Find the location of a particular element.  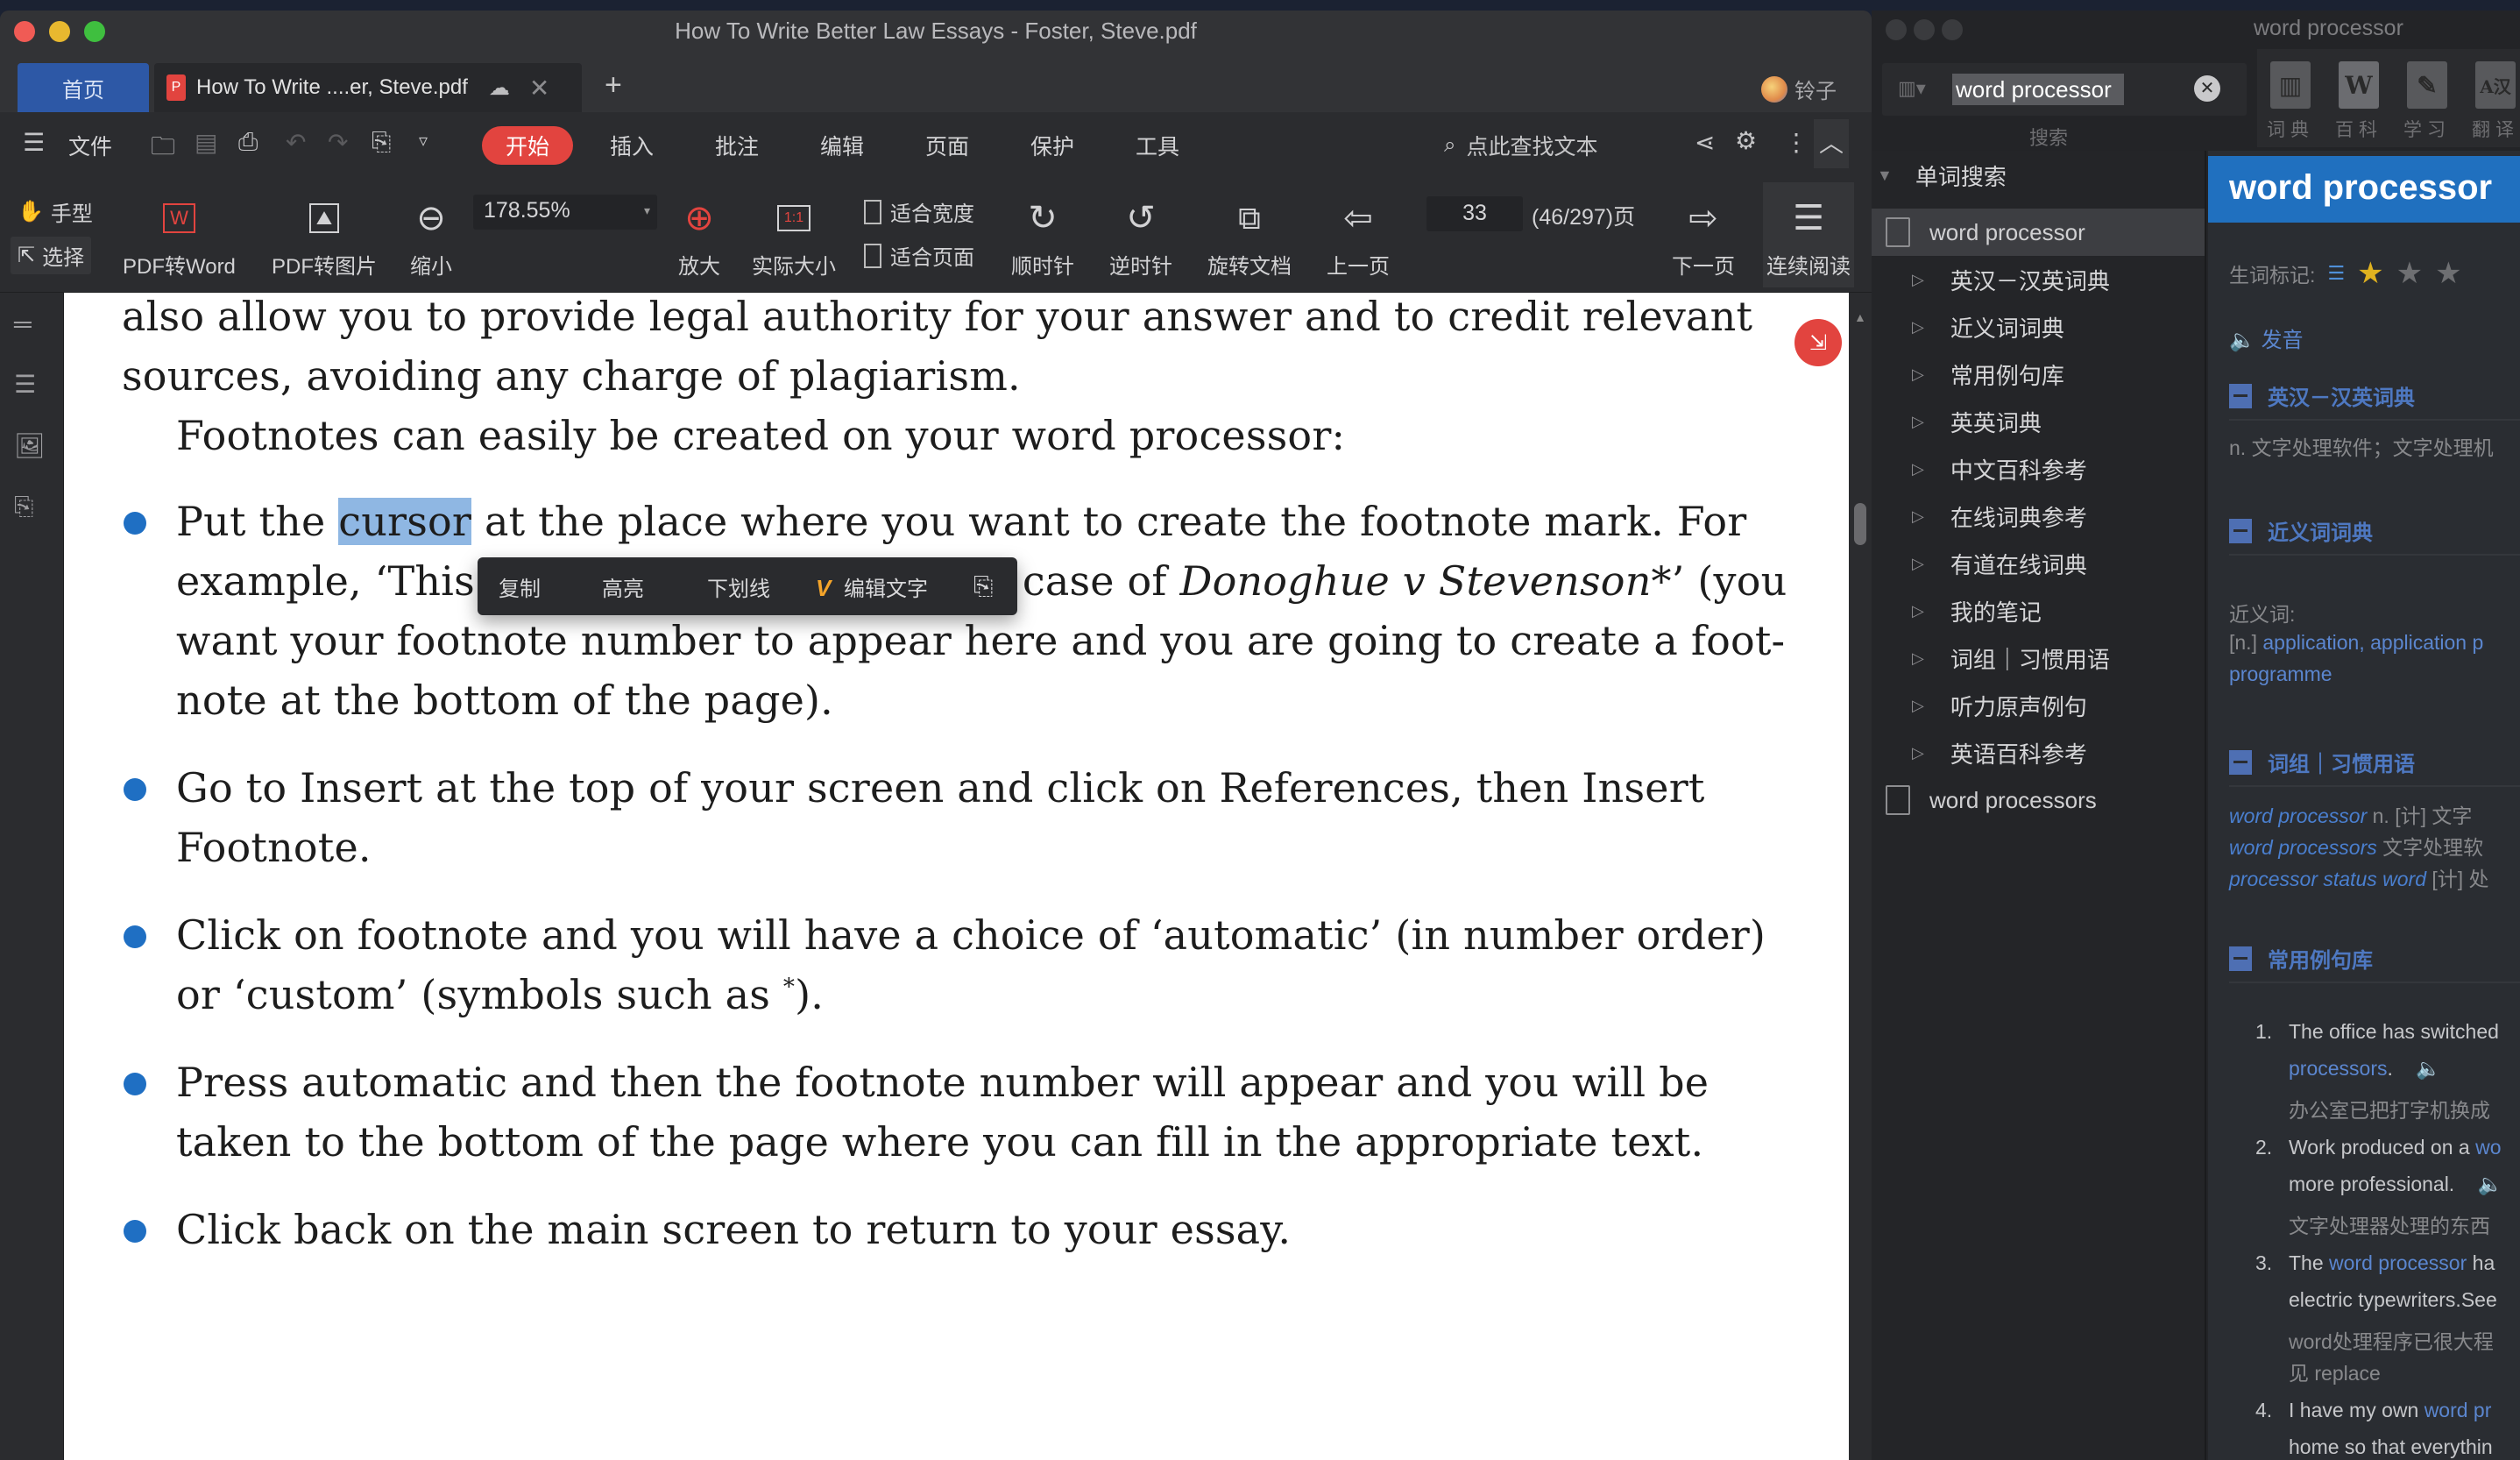

gear-icon: ⚙ is located at coordinates (1746, 140).